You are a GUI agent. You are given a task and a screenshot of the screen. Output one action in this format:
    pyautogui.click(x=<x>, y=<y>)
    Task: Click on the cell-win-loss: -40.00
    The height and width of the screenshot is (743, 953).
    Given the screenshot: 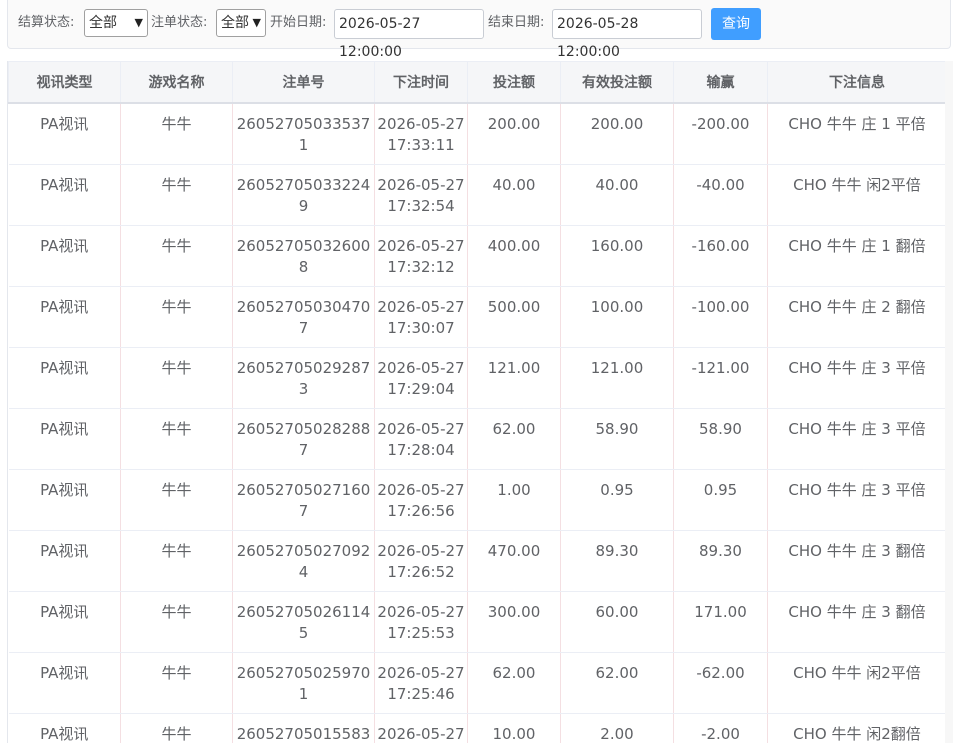 What is the action you would take?
    pyautogui.click(x=720, y=195)
    